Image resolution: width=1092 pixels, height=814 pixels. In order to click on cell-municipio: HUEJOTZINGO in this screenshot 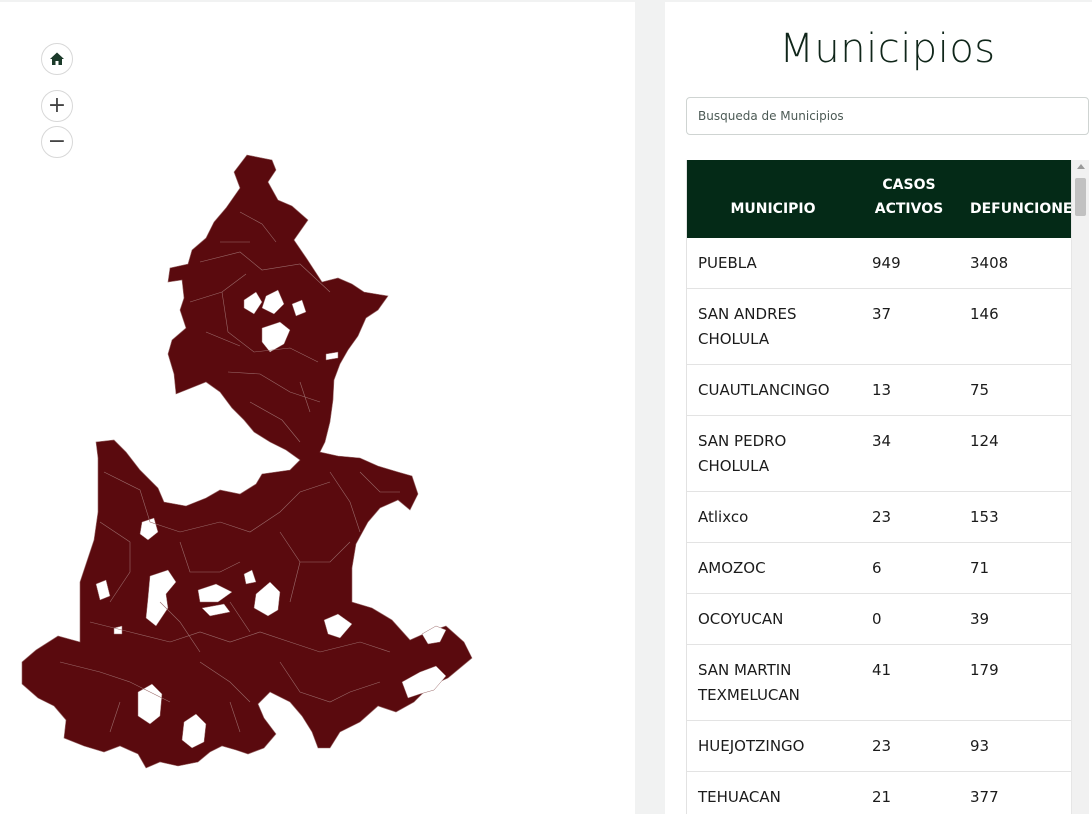, I will do `click(751, 746)`.